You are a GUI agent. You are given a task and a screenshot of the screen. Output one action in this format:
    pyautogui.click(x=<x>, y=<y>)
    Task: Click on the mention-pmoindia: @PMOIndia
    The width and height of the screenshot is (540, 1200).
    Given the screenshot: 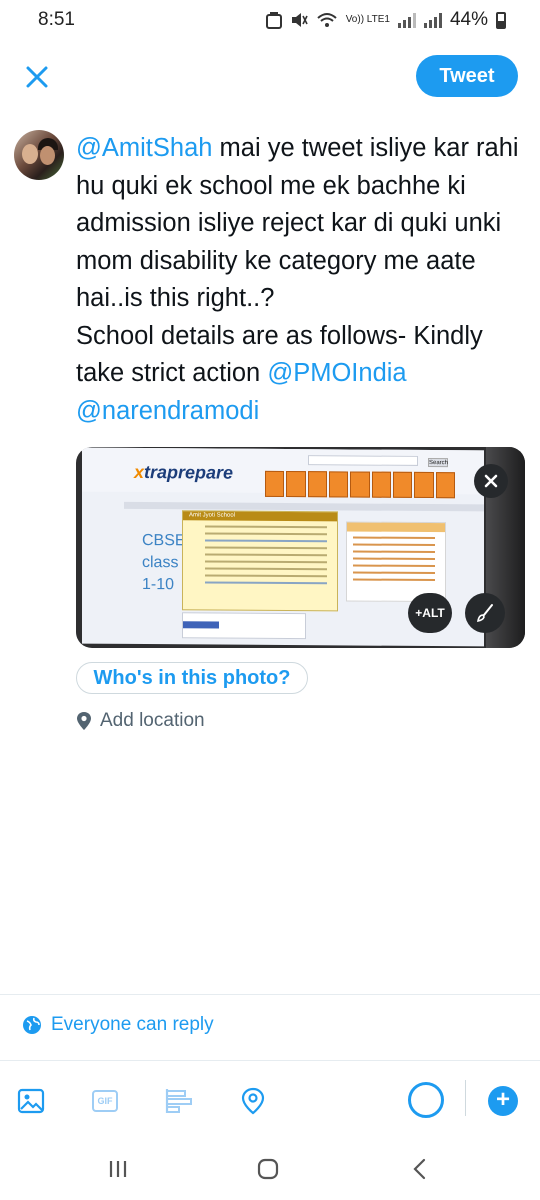 What is the action you would take?
    pyautogui.click(x=336, y=373)
    